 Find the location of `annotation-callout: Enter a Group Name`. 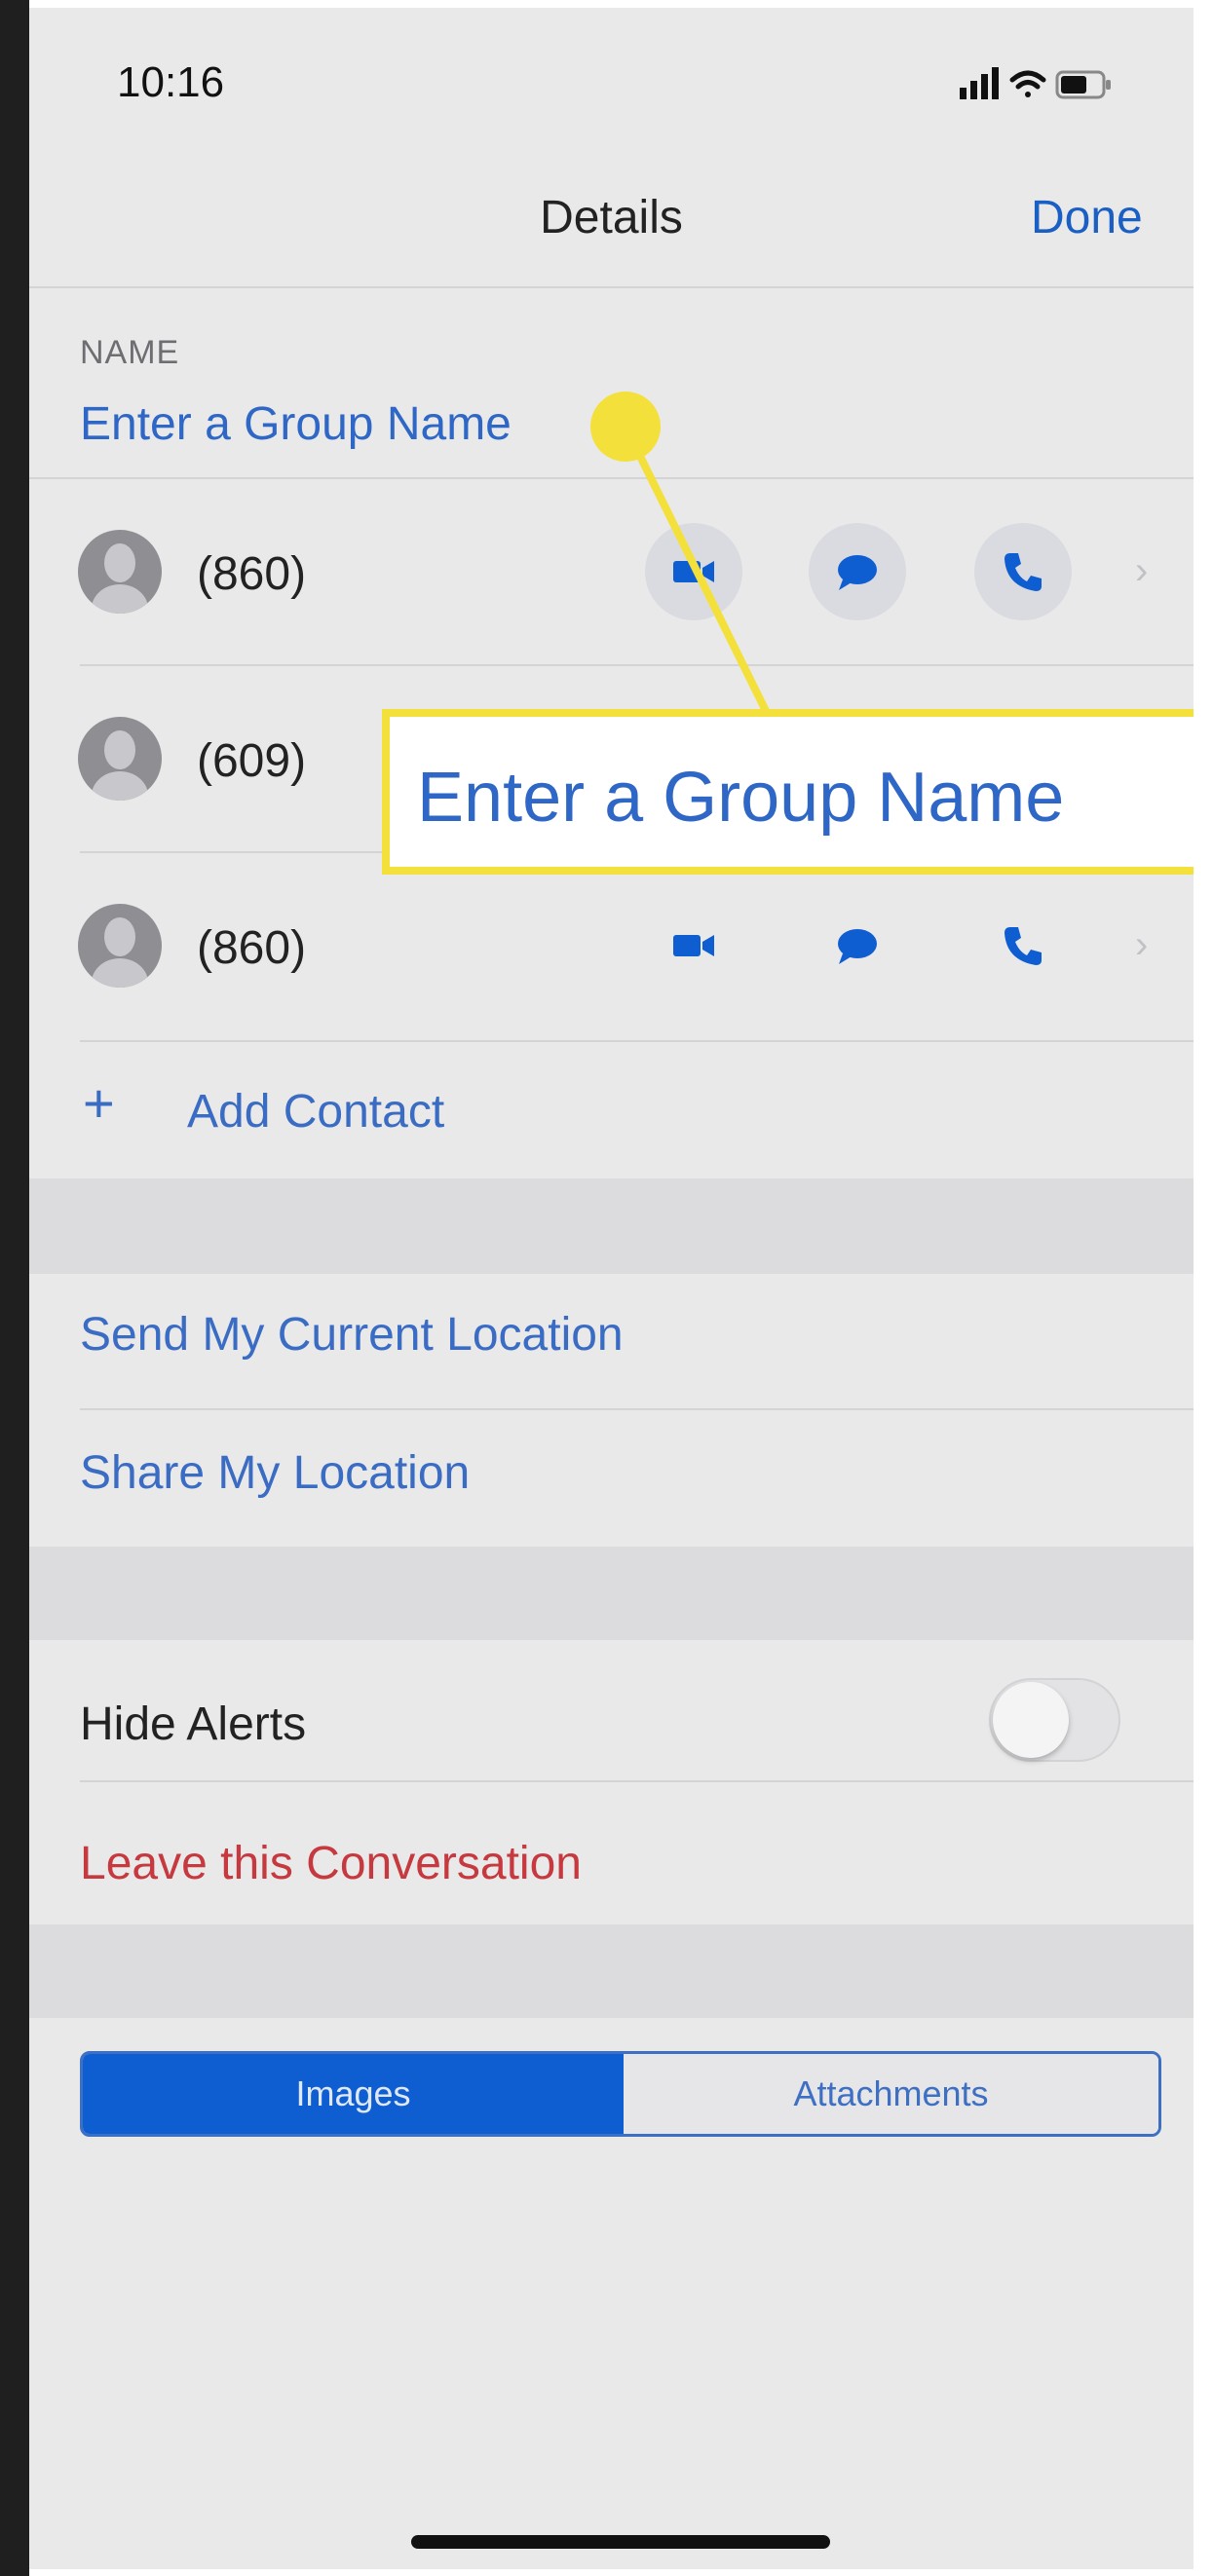

annotation-callout: Enter a Group Name is located at coordinates (788, 792).